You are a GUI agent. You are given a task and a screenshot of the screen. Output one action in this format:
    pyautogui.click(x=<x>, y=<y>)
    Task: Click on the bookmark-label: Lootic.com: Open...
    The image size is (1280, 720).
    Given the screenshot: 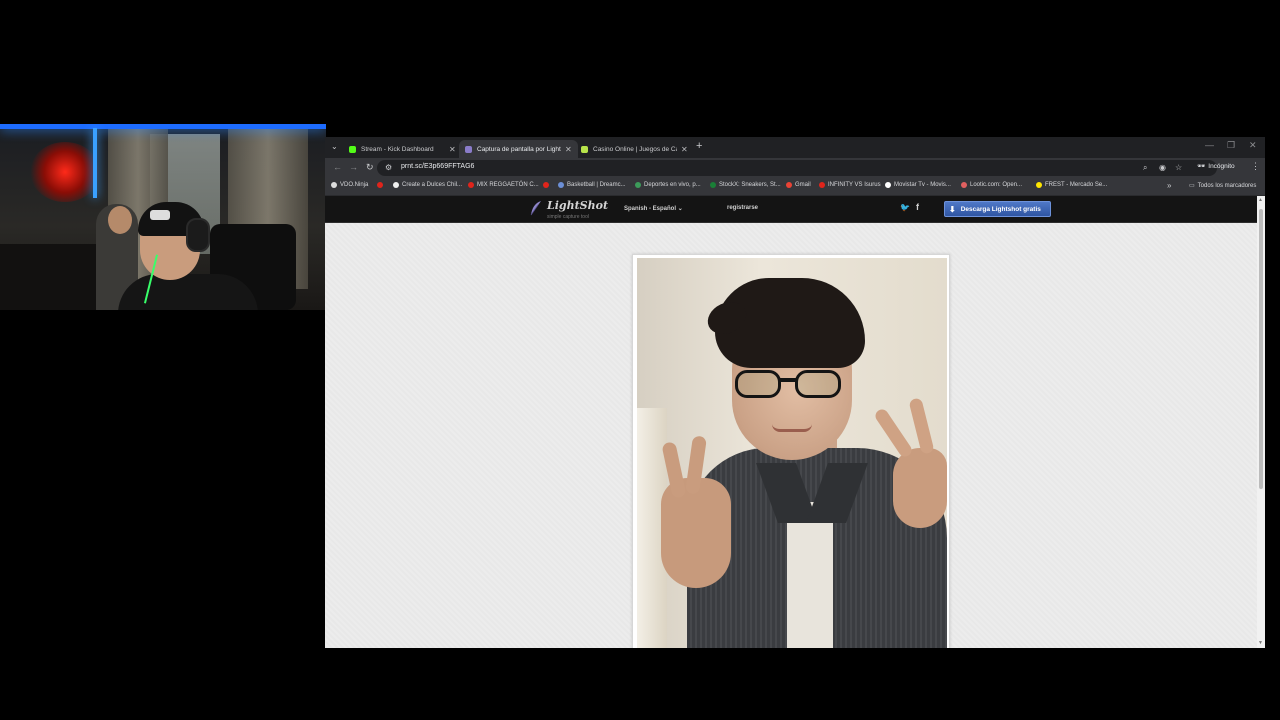 What is the action you would take?
    pyautogui.click(x=996, y=185)
    